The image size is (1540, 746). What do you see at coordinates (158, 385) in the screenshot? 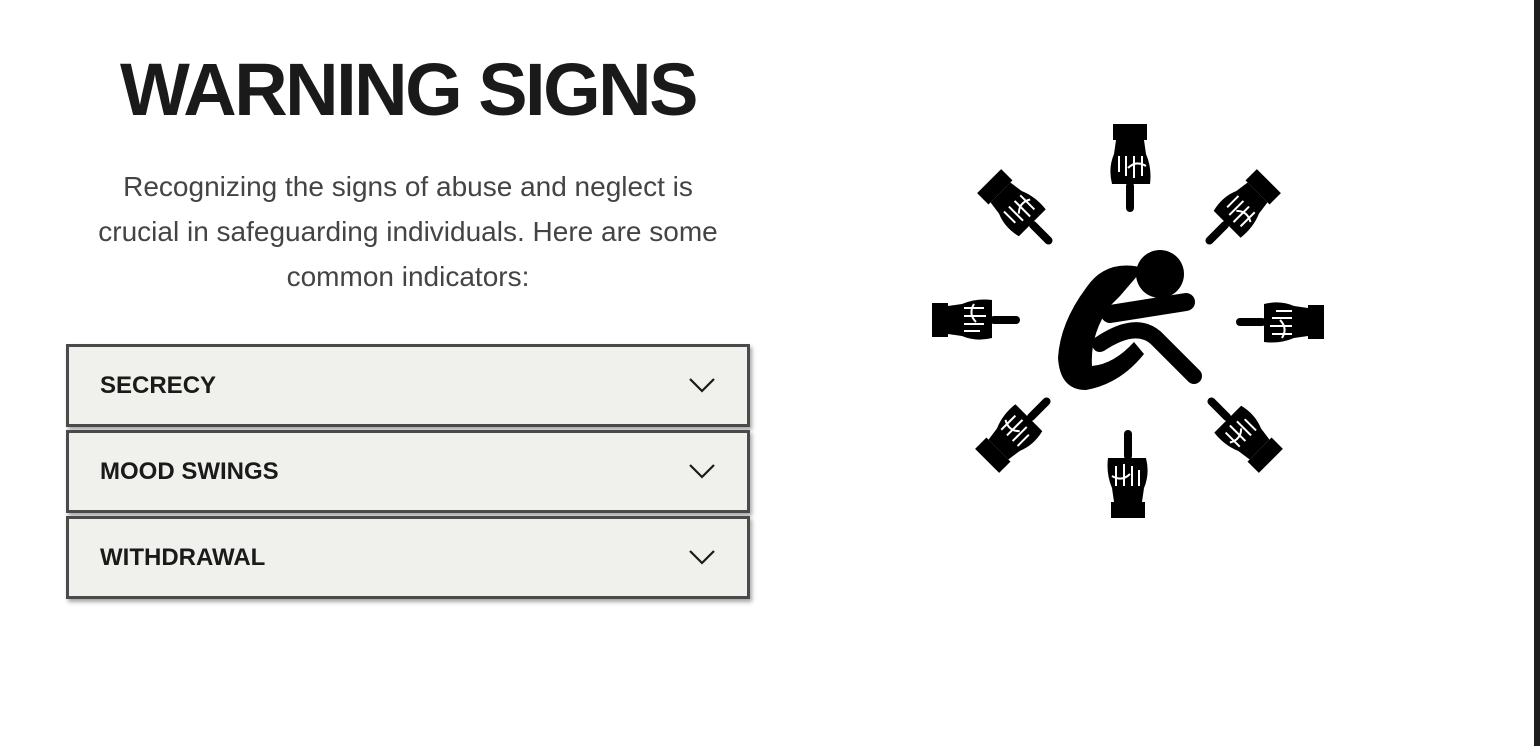
I see `accordion-item-label: SECRECY` at bounding box center [158, 385].